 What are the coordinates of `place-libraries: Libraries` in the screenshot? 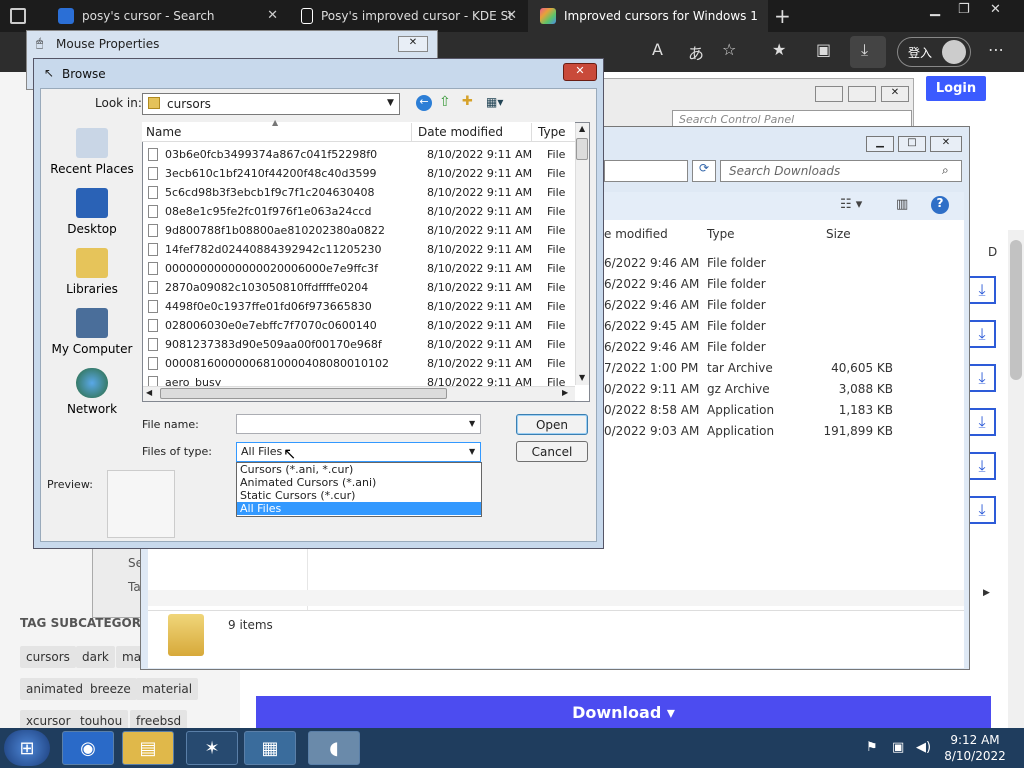 It's located at (92, 272).